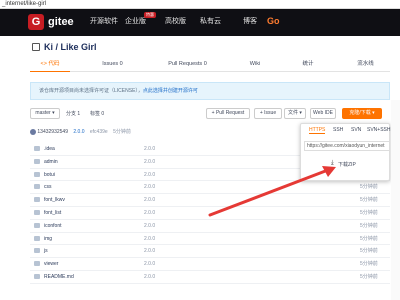 The image size is (400, 300). Describe the element at coordinates (187, 64) in the screenshot. I see `tab-pull-requests: Pull Requests 0` at that location.